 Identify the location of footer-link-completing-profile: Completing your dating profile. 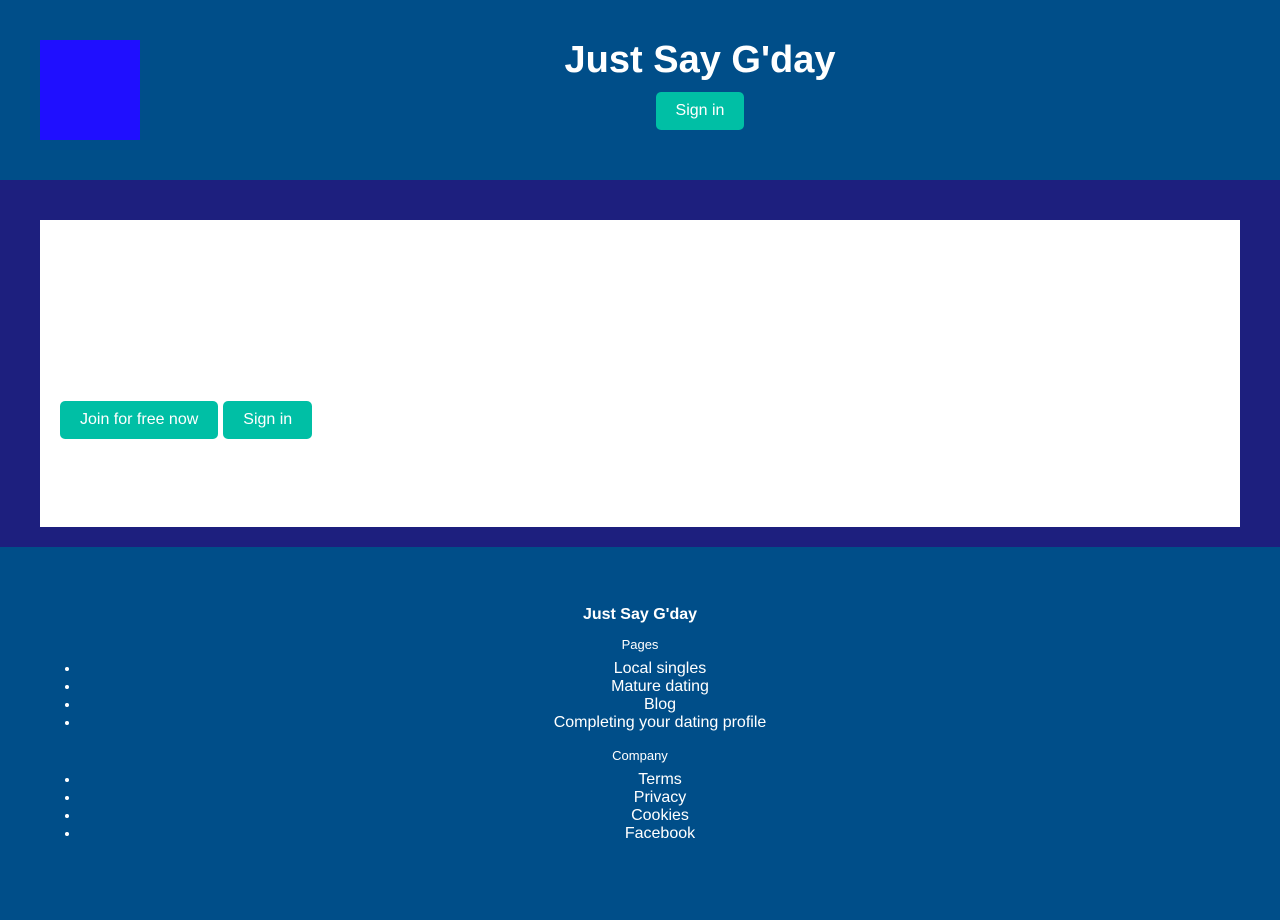
(660, 723).